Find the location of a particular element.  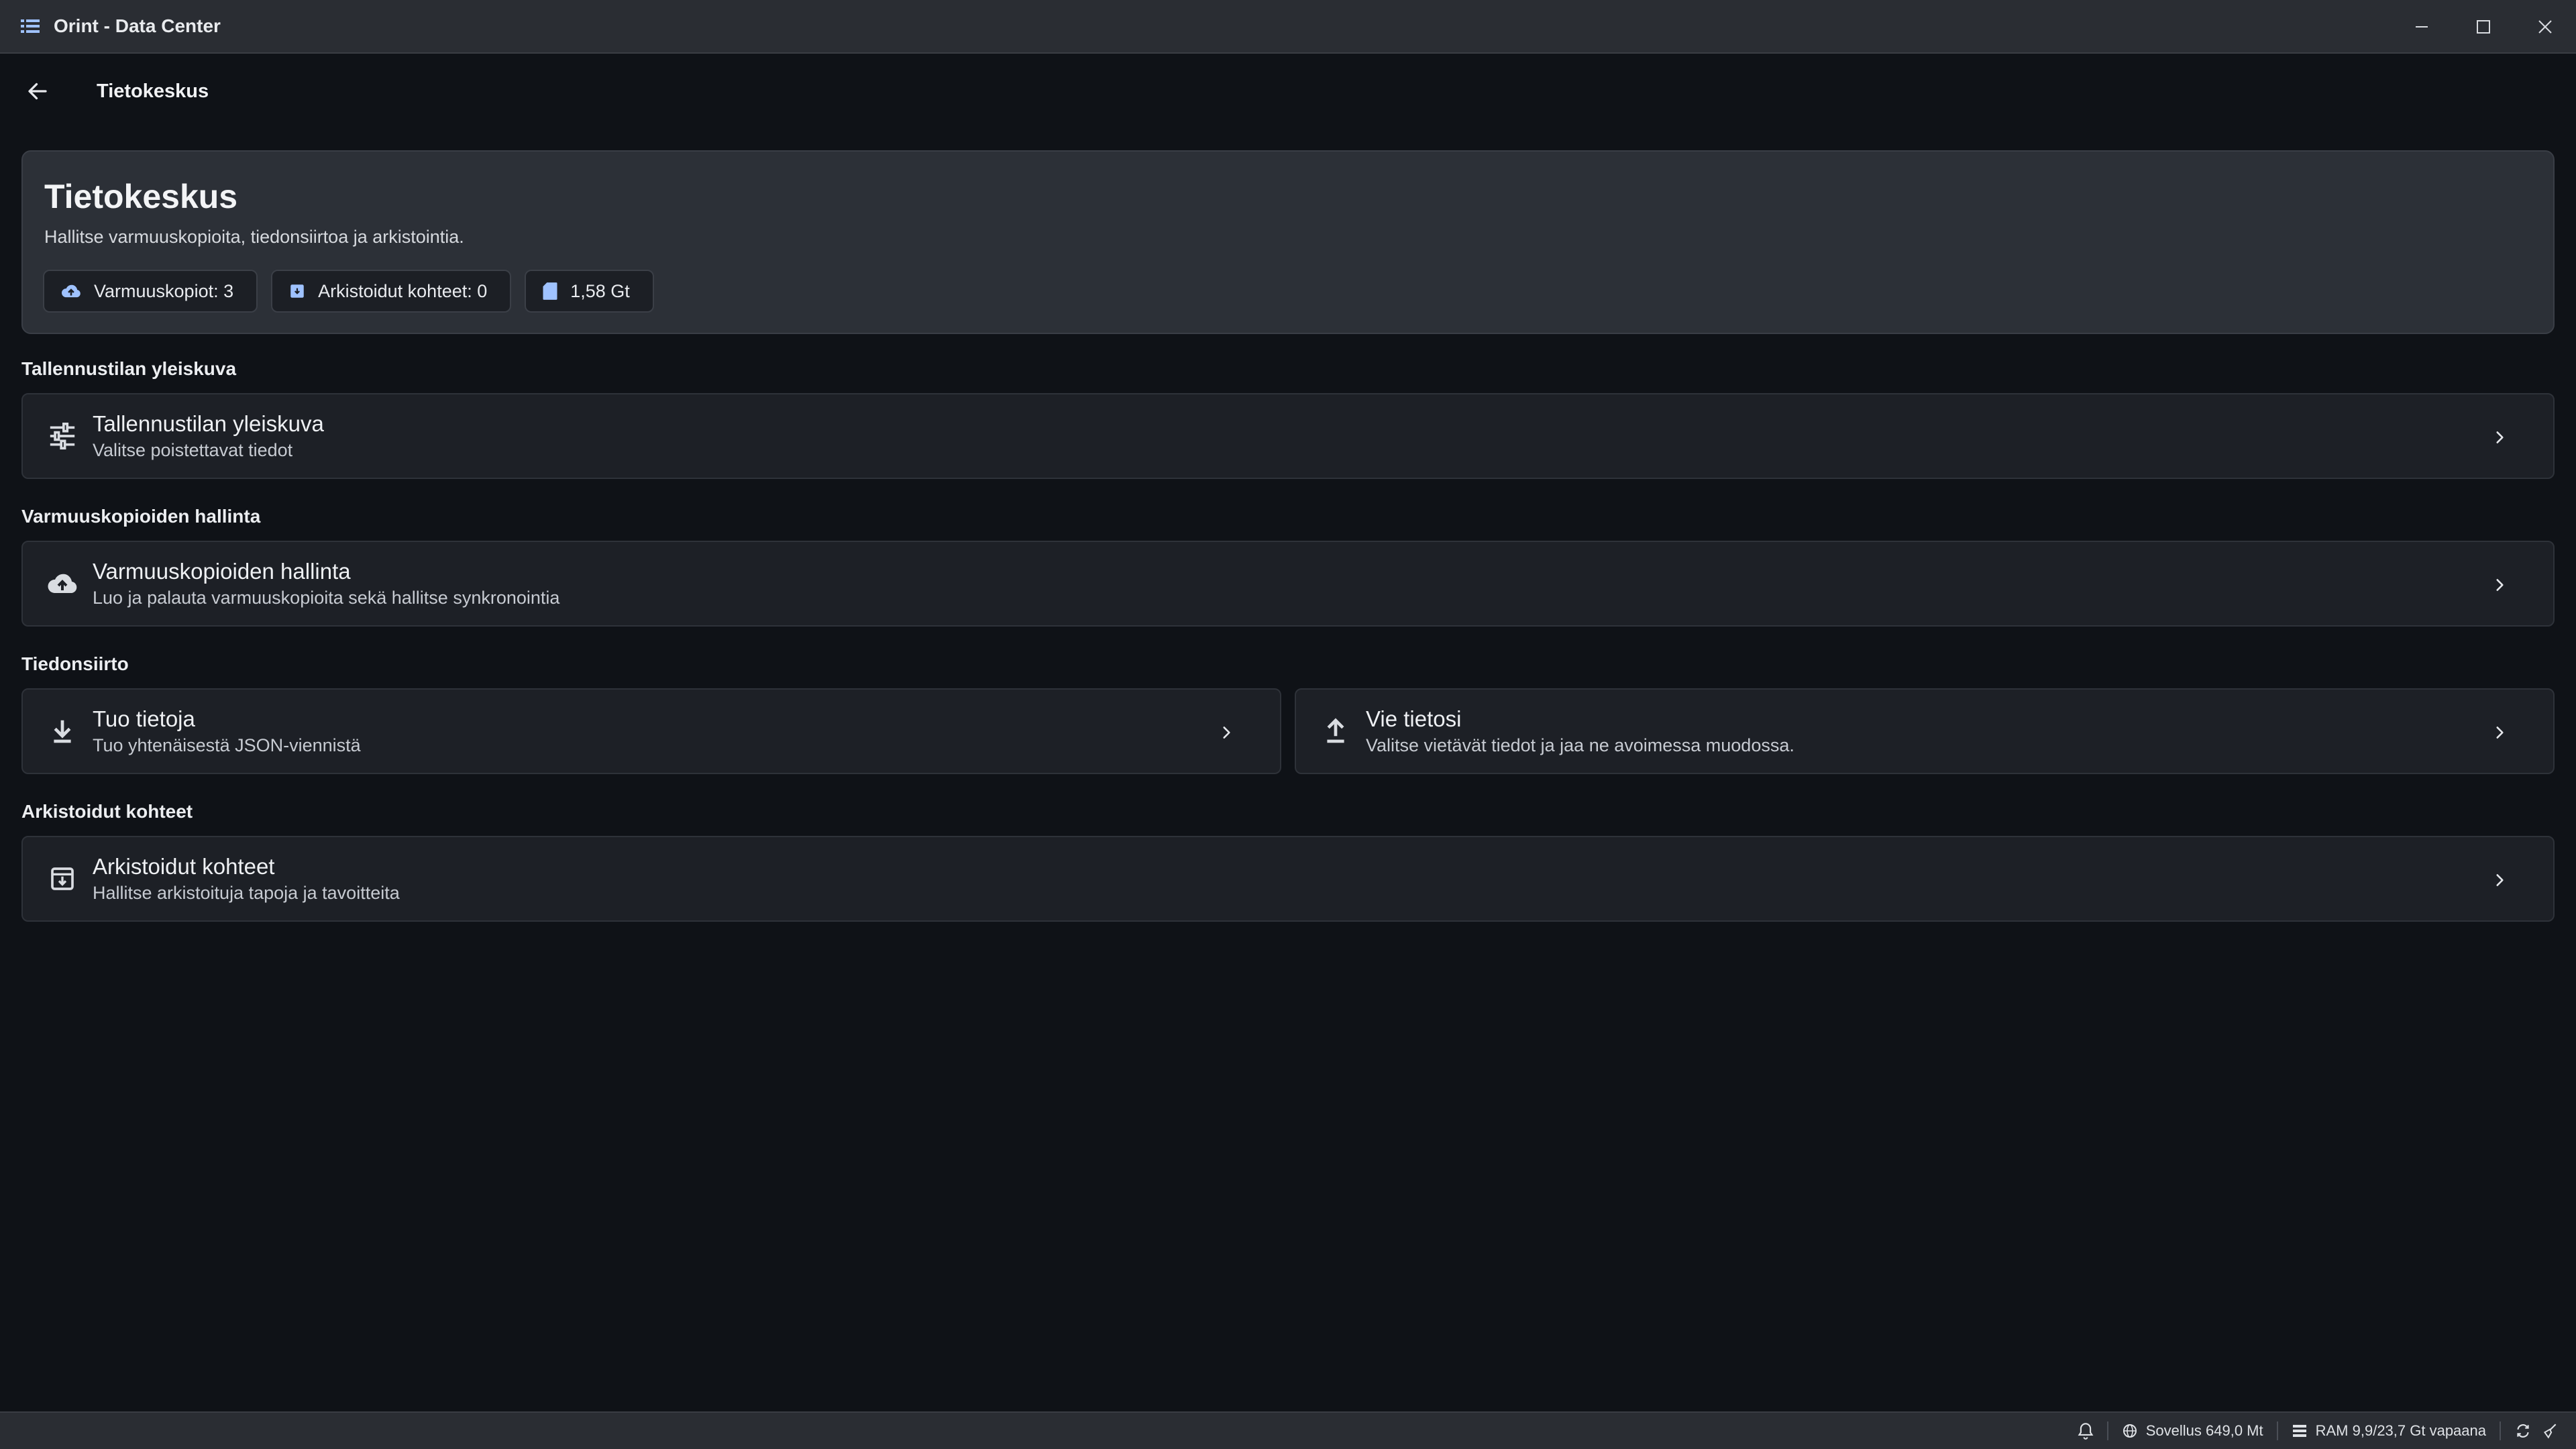

section-label-storage: Tallennustilan yleiskuva is located at coordinates (129, 368).